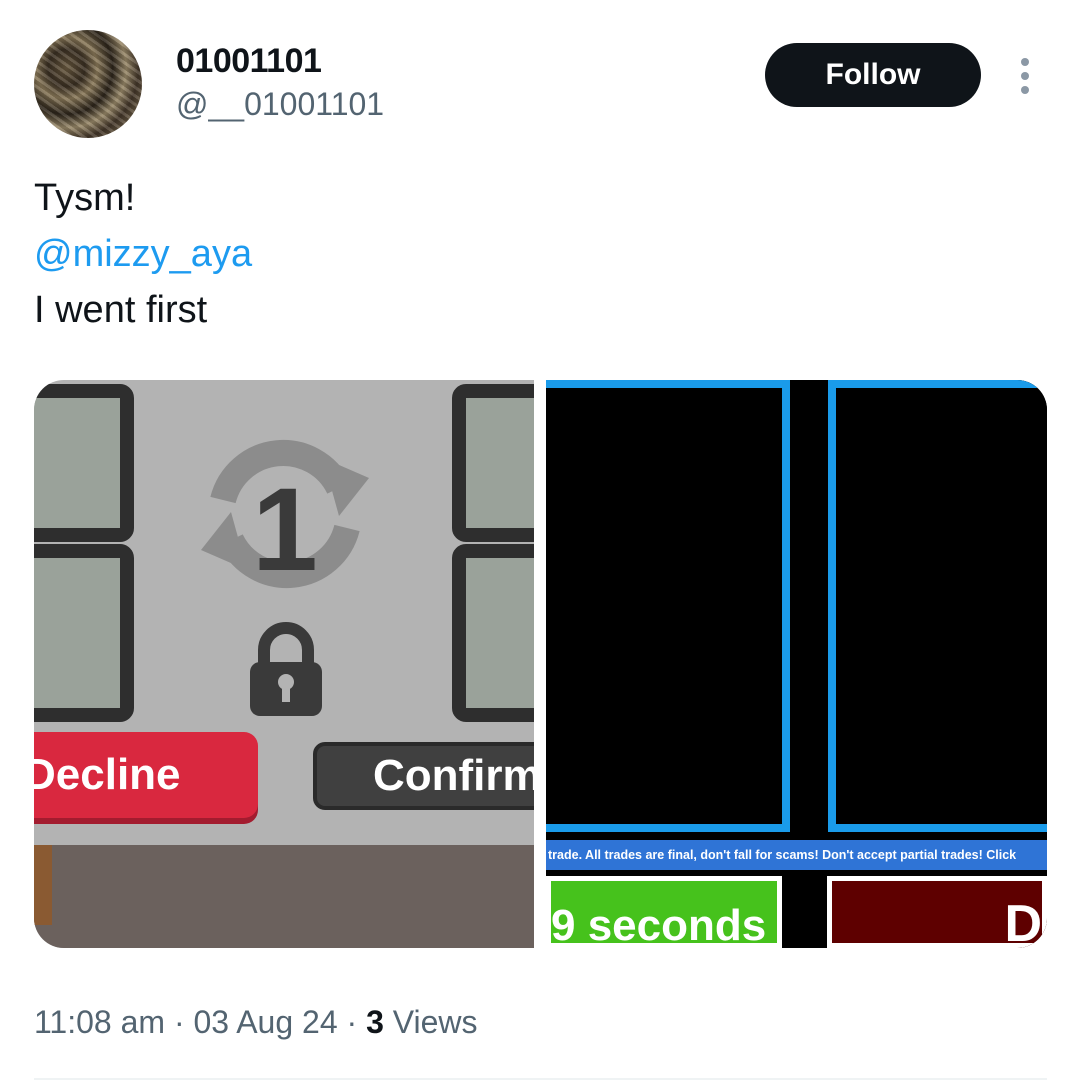  Describe the element at coordinates (284, 896) in the screenshot. I see `floor-texture` at that location.